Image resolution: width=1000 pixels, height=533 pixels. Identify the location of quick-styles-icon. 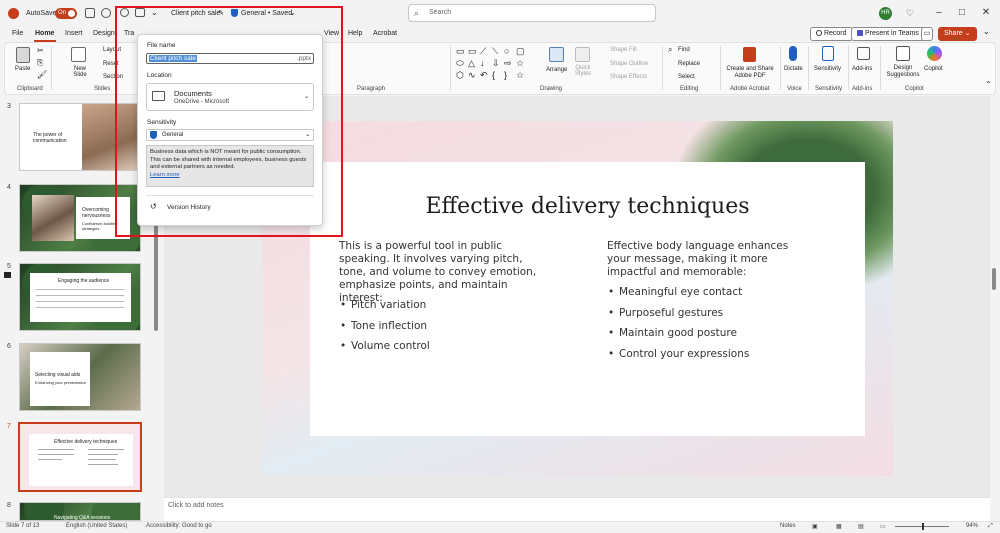
(582, 54).